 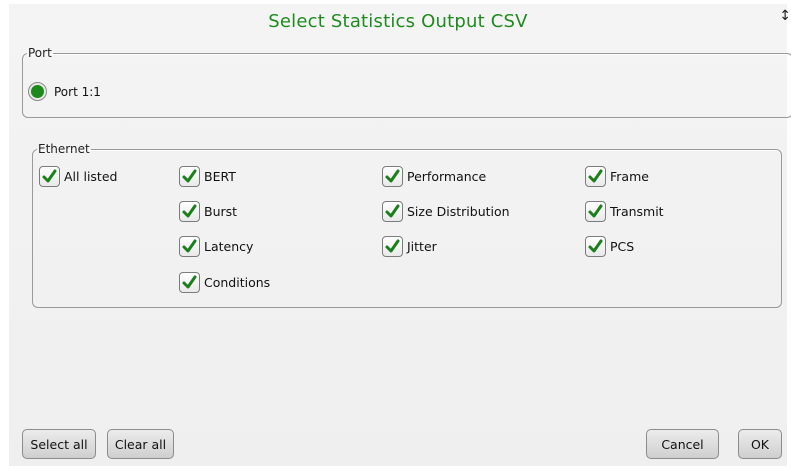 I want to click on checkbox-label: Latency, so click(x=229, y=246).